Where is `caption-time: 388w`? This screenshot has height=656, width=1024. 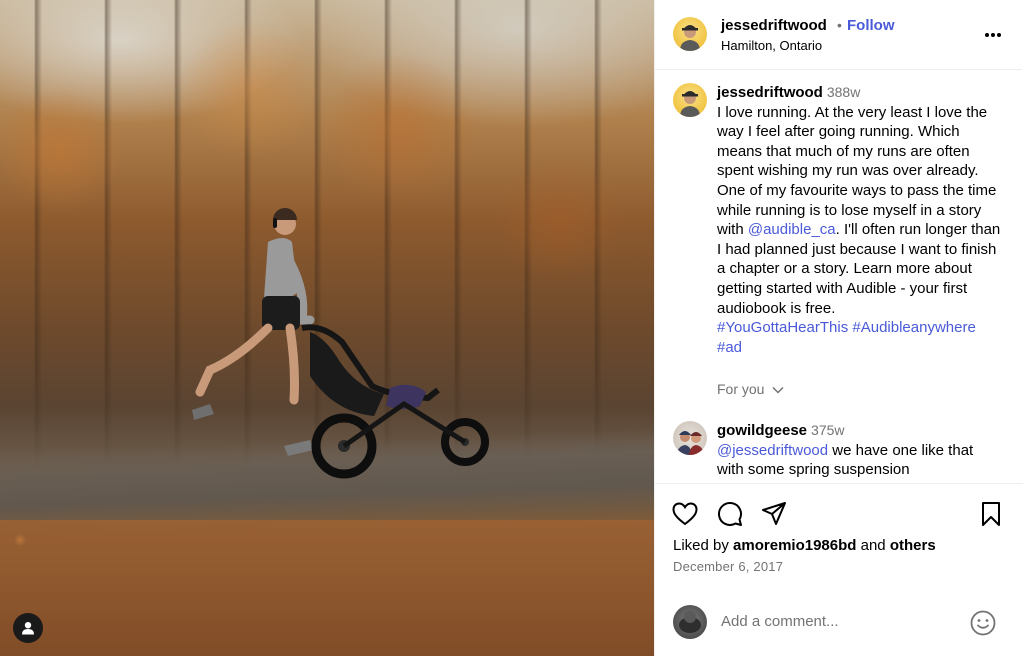 caption-time: 388w is located at coordinates (843, 92).